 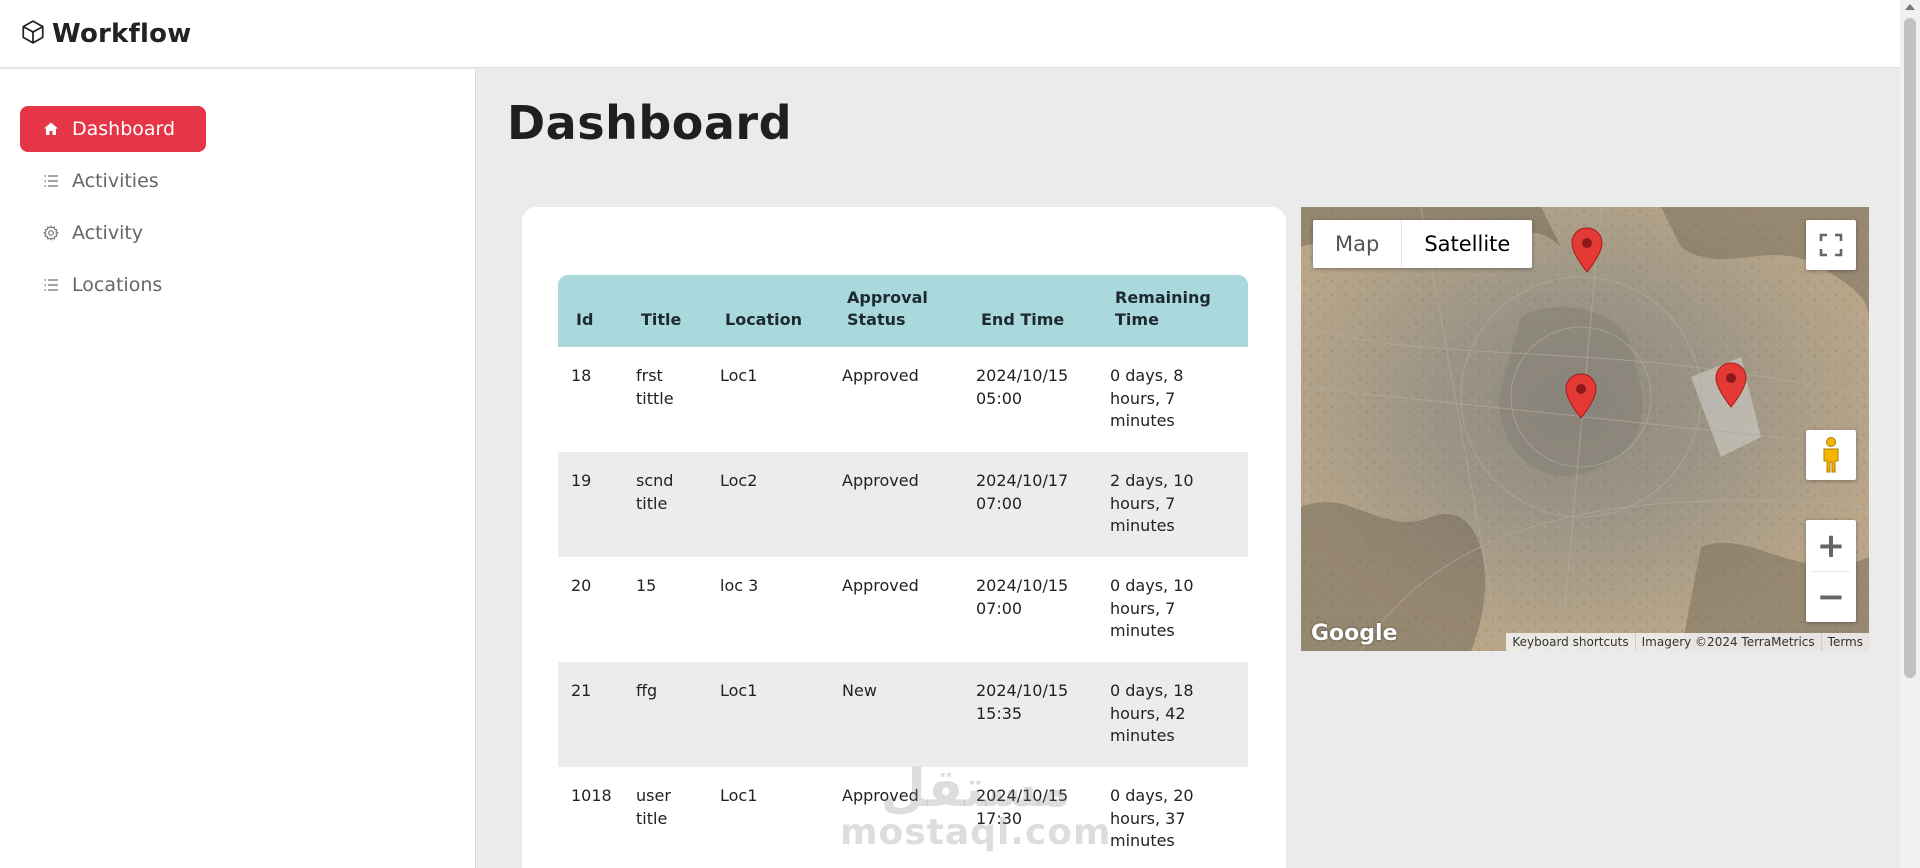 I want to click on brand: Workflow, so click(x=105, y=34).